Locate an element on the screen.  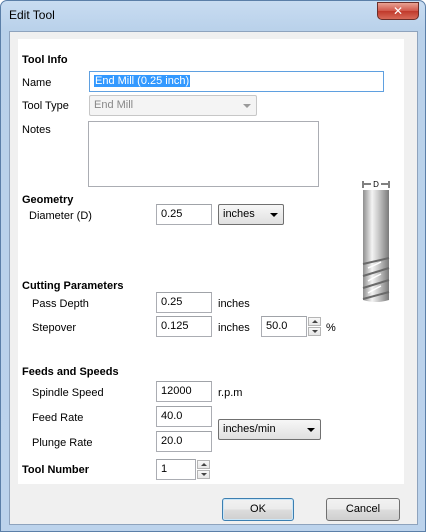
name-label: Name is located at coordinates (37, 83).